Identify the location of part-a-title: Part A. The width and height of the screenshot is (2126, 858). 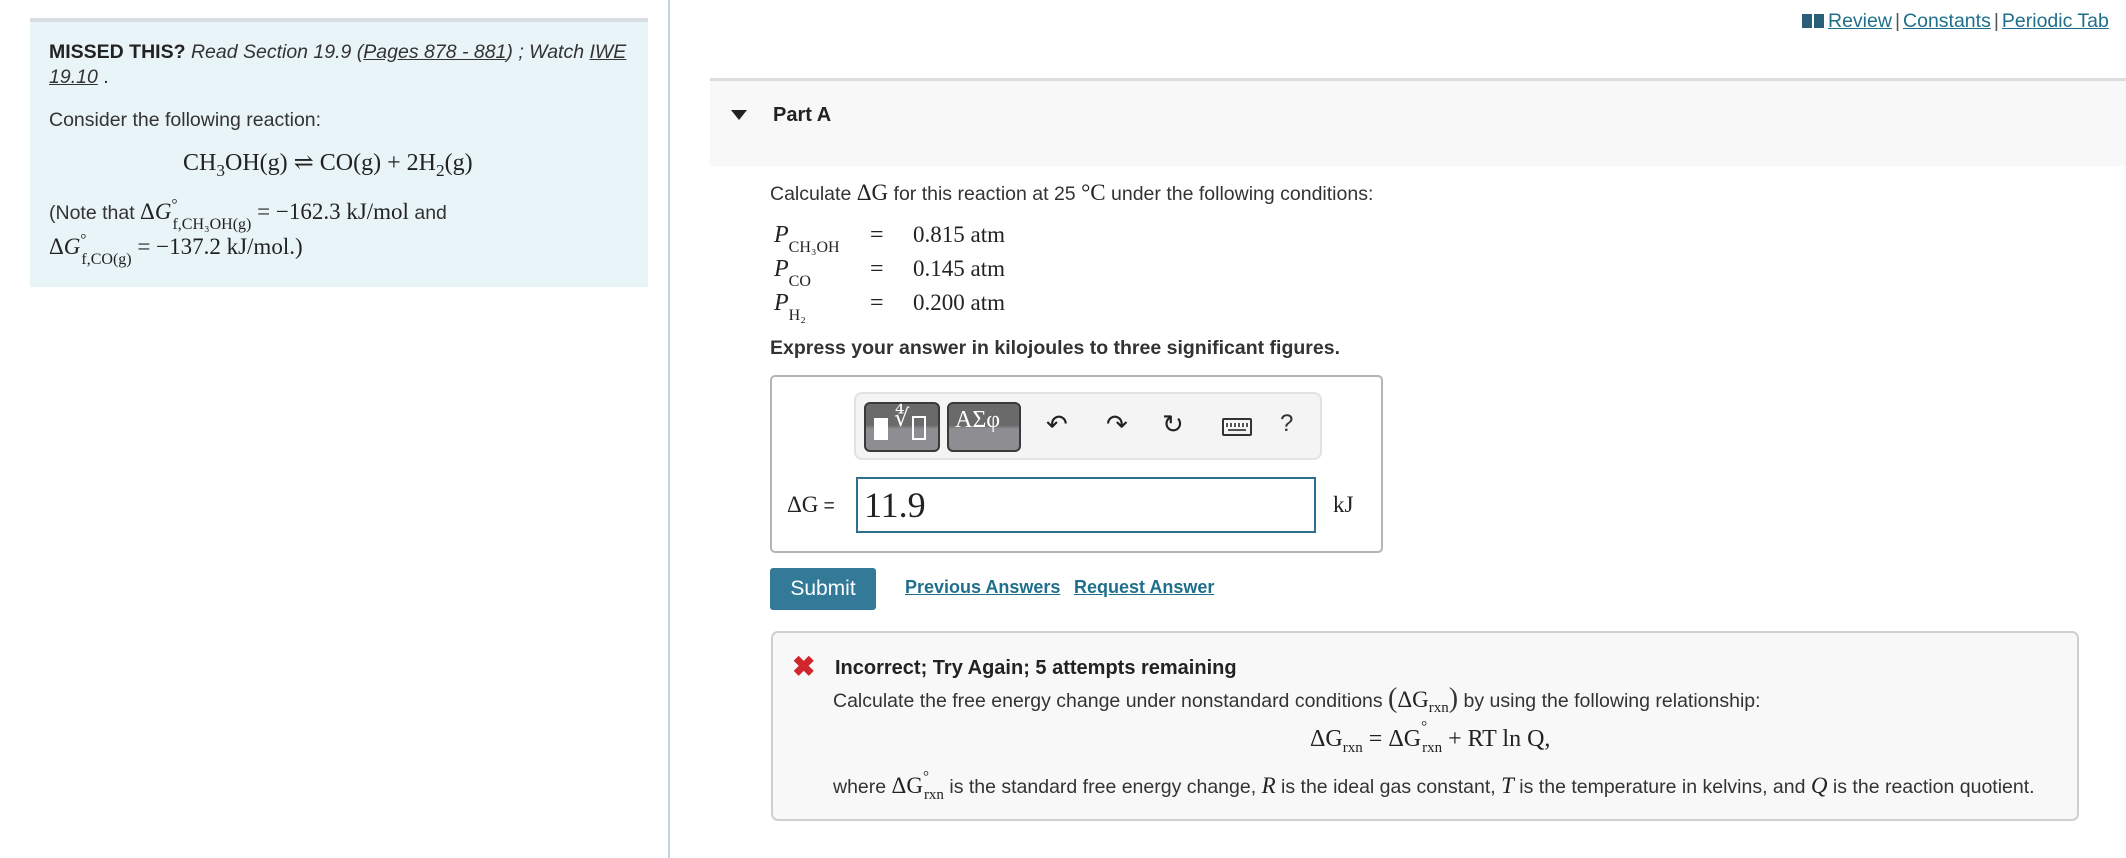
(802, 115).